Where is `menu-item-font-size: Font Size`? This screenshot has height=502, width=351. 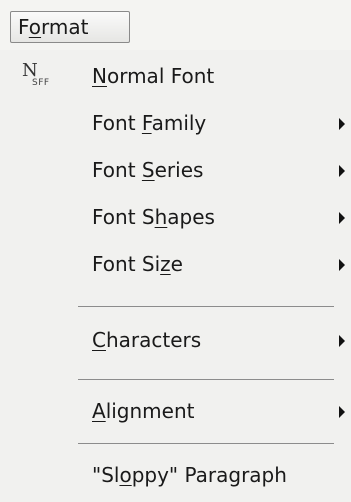
menu-item-font-size: Font Size is located at coordinates (175, 265).